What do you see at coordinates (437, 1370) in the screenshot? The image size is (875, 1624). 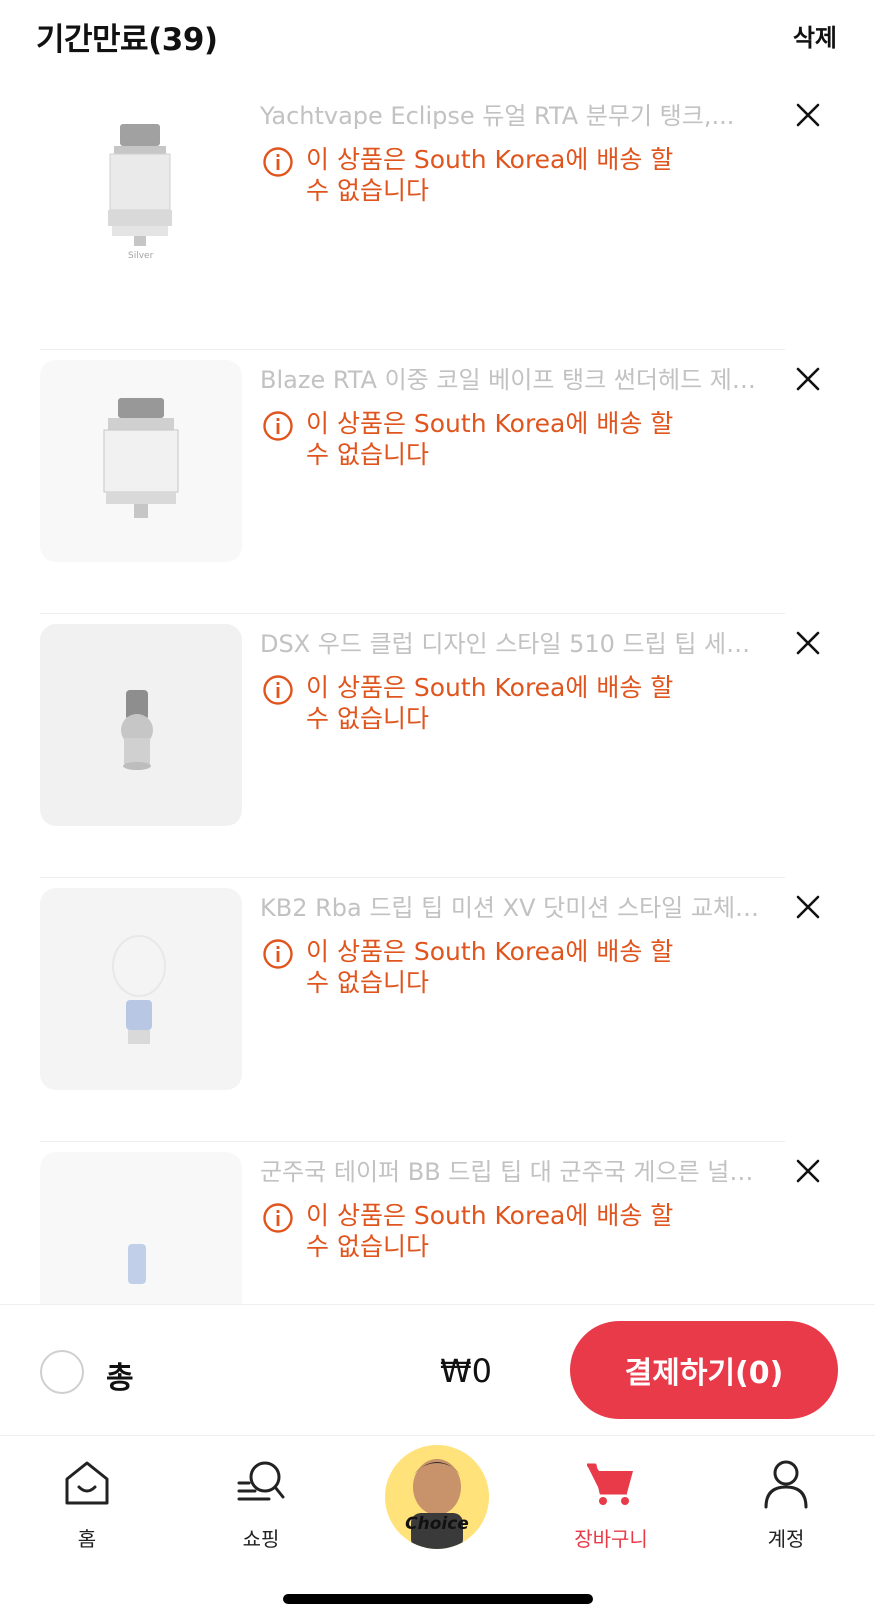 I see `checkout-bar: 총 ₩0 결제하기(0)` at bounding box center [437, 1370].